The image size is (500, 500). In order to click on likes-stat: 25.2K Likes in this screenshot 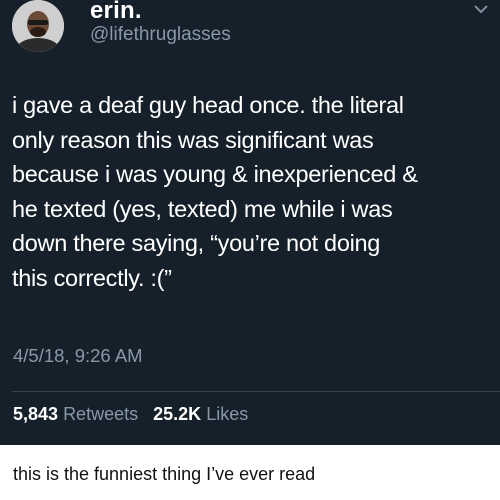, I will do `click(200, 414)`.